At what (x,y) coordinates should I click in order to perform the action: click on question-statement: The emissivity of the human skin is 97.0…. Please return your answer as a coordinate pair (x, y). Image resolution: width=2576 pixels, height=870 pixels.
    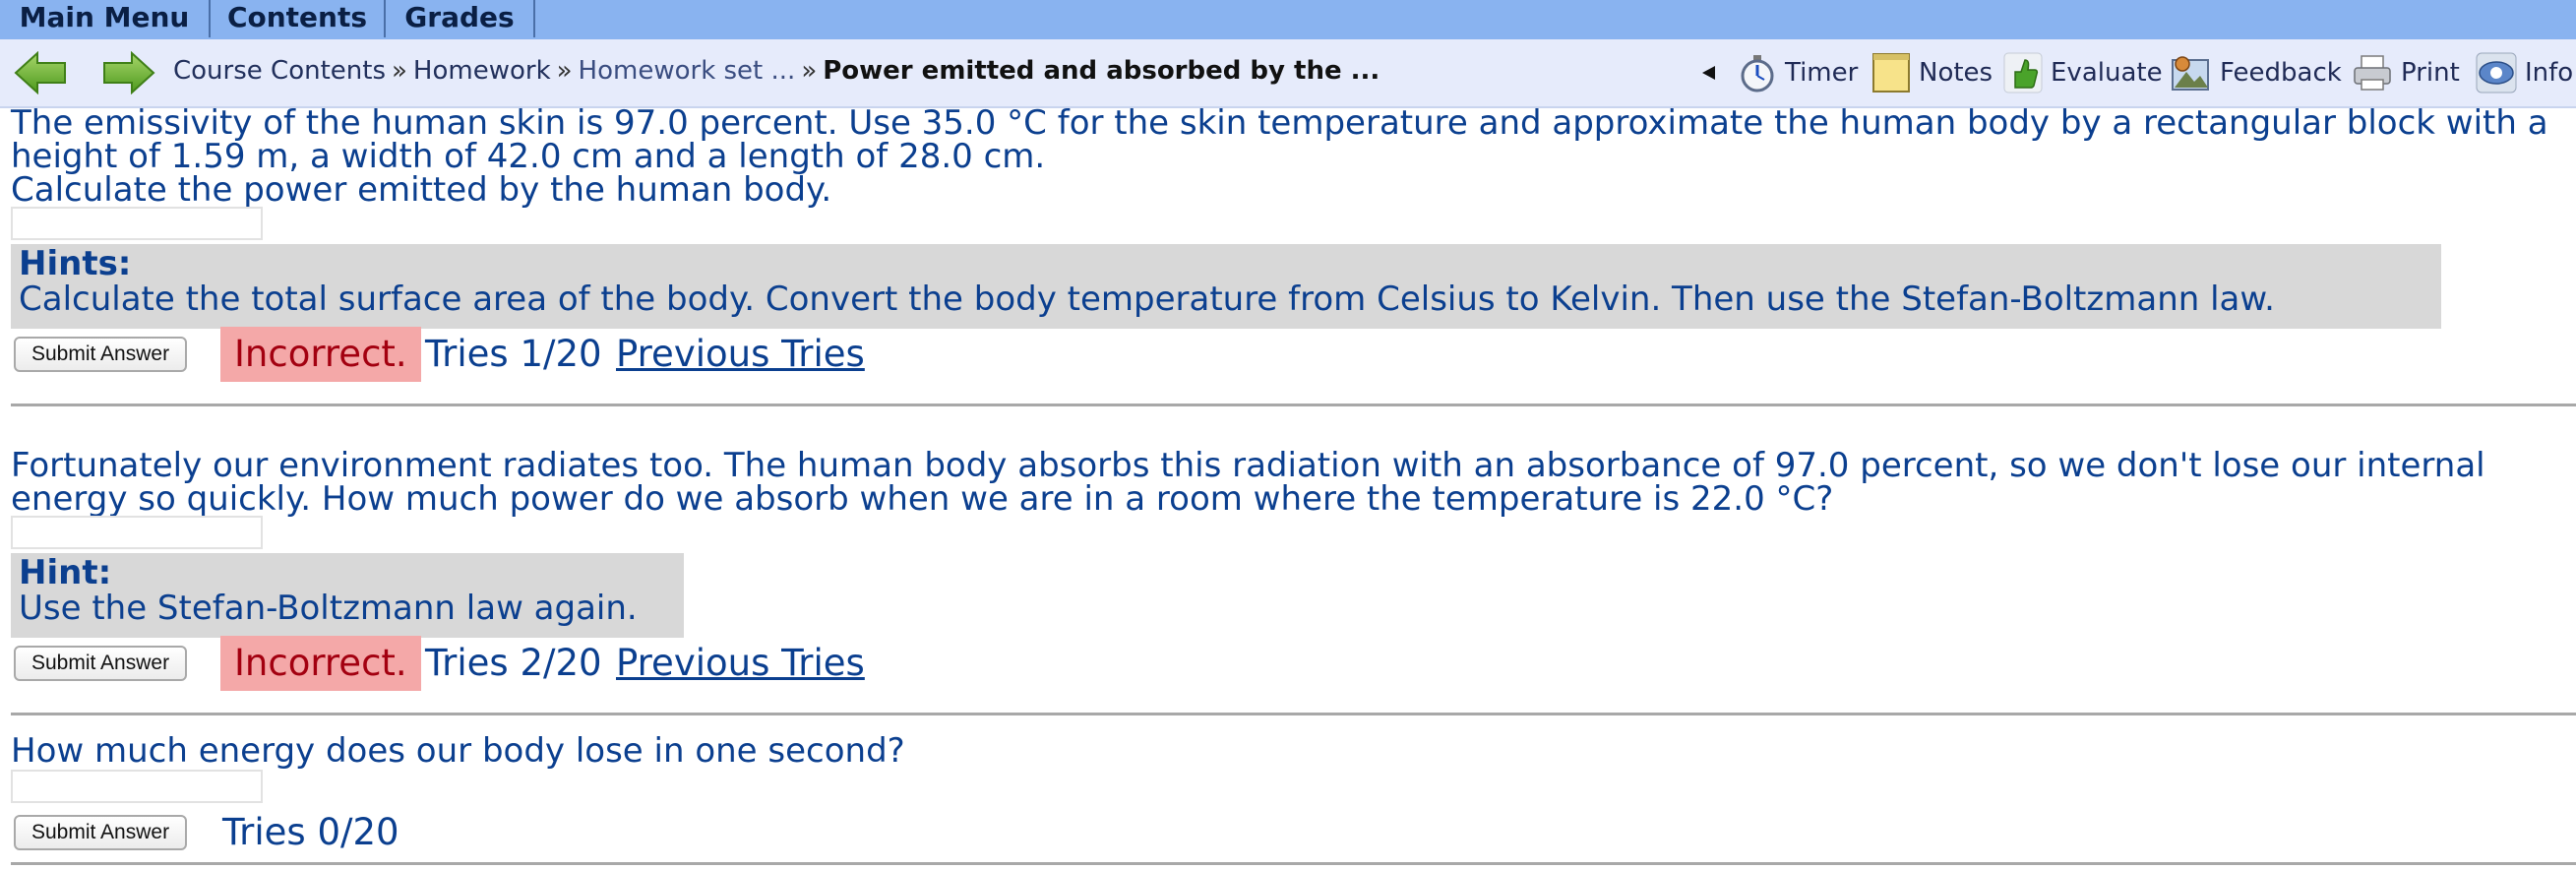
    Looking at the image, I should click on (1279, 139).